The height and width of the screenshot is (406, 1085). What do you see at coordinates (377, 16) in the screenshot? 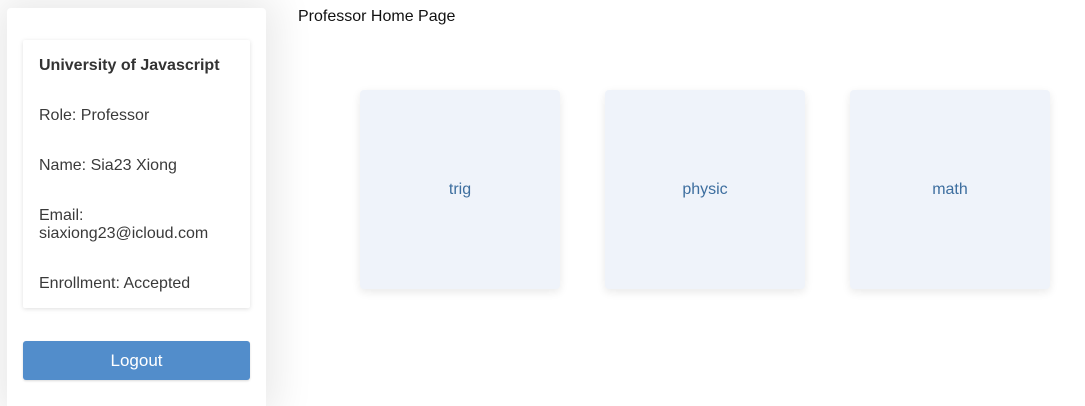
I see `page-title: Professor Home Page` at bounding box center [377, 16].